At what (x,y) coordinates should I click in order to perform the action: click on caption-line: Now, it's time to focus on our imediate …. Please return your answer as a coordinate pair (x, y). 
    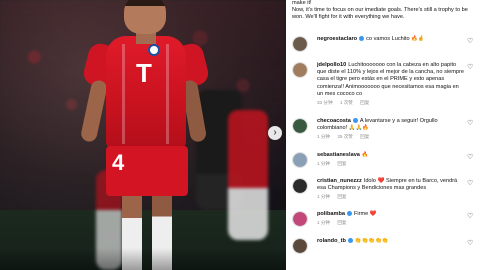
    Looking at the image, I should click on (380, 14).